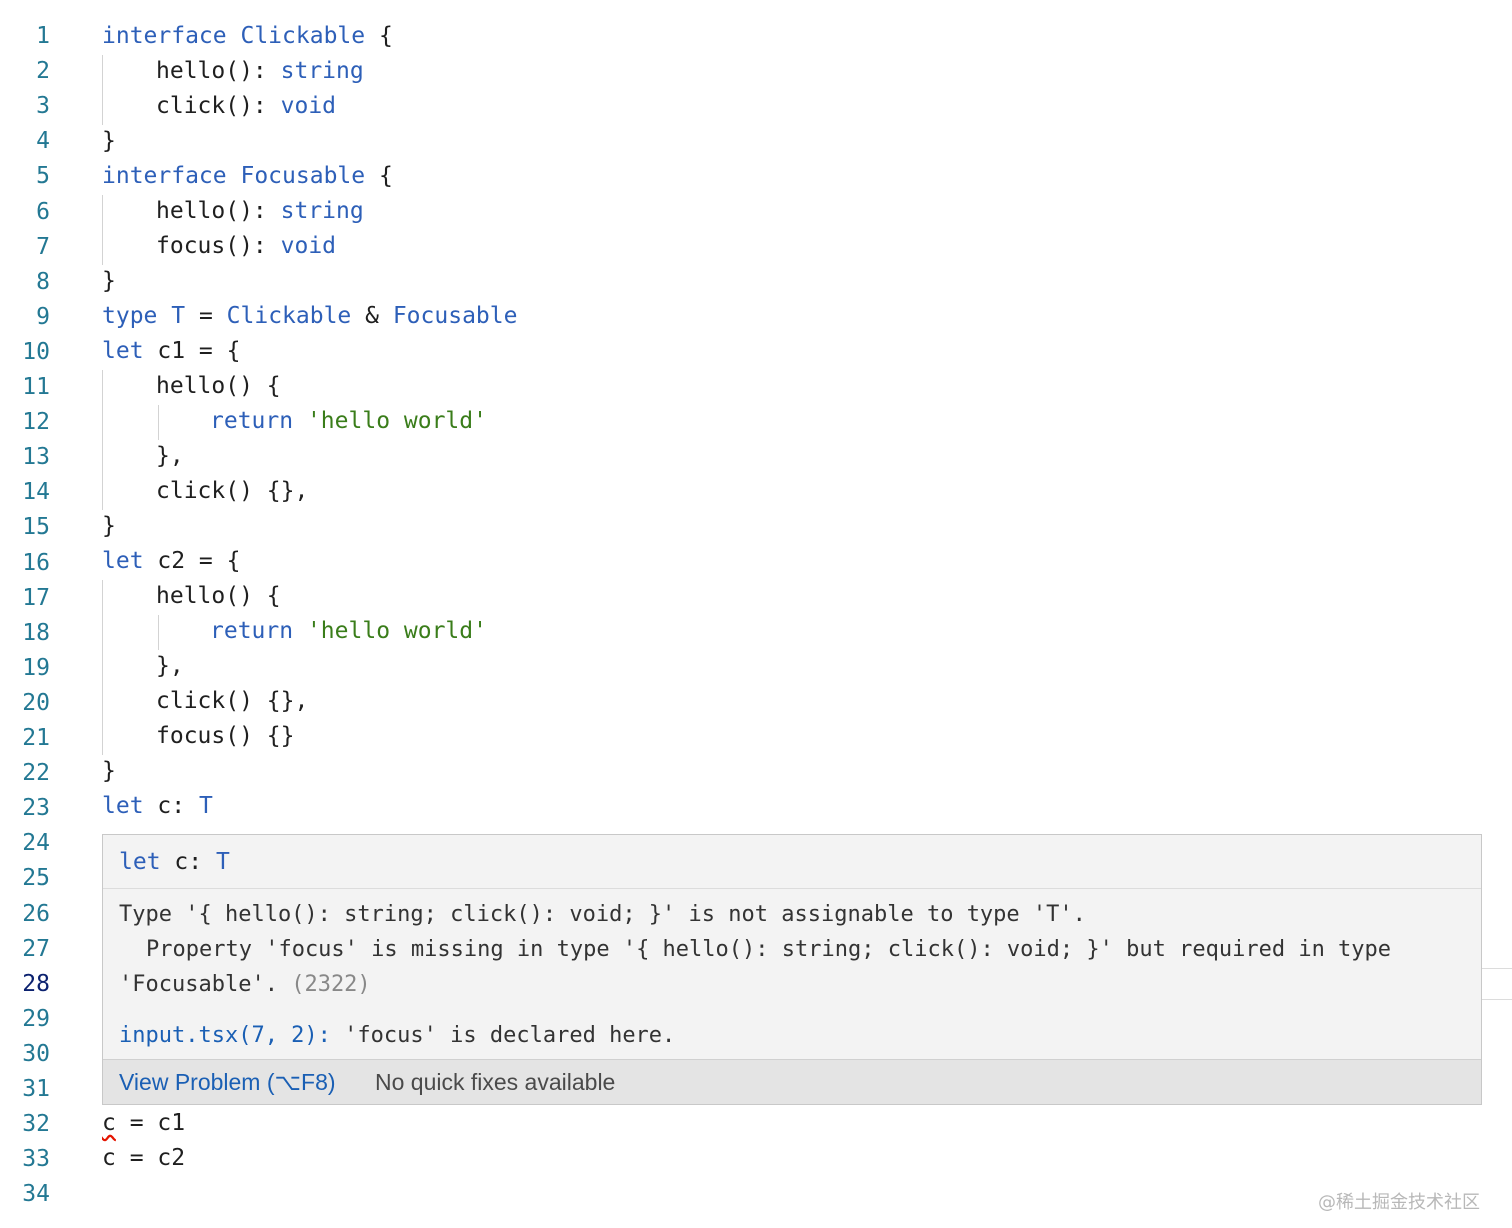  I want to click on line-number: 29, so click(36, 1019).